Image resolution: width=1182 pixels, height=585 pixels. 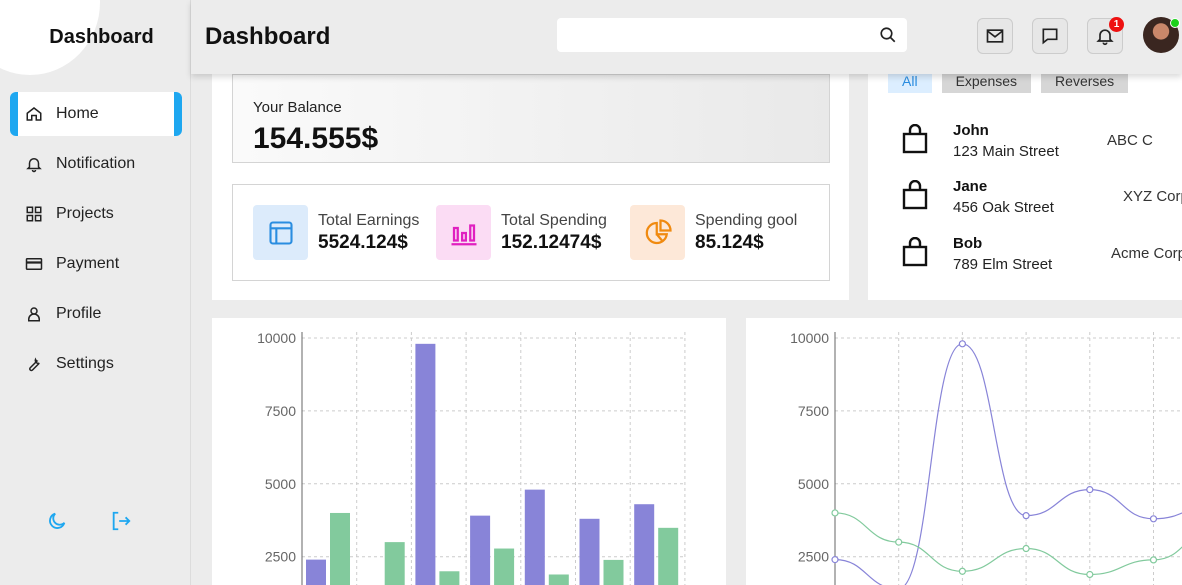 I want to click on contact-address: 123 Main Street, so click(x=1006, y=151).